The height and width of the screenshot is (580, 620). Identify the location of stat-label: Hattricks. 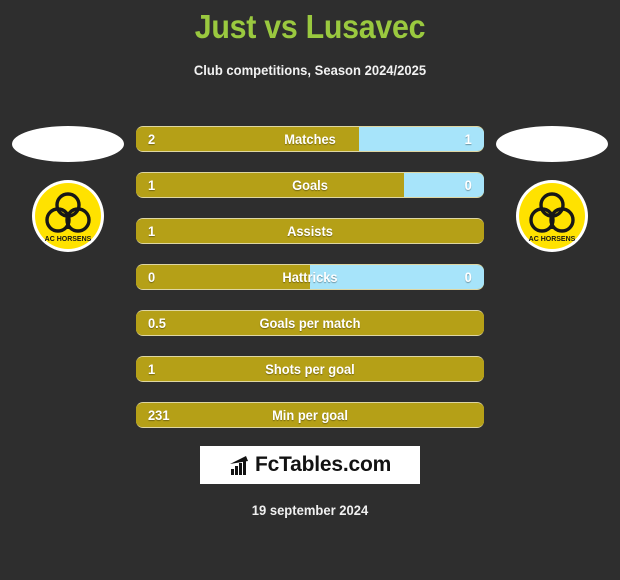
(310, 277).